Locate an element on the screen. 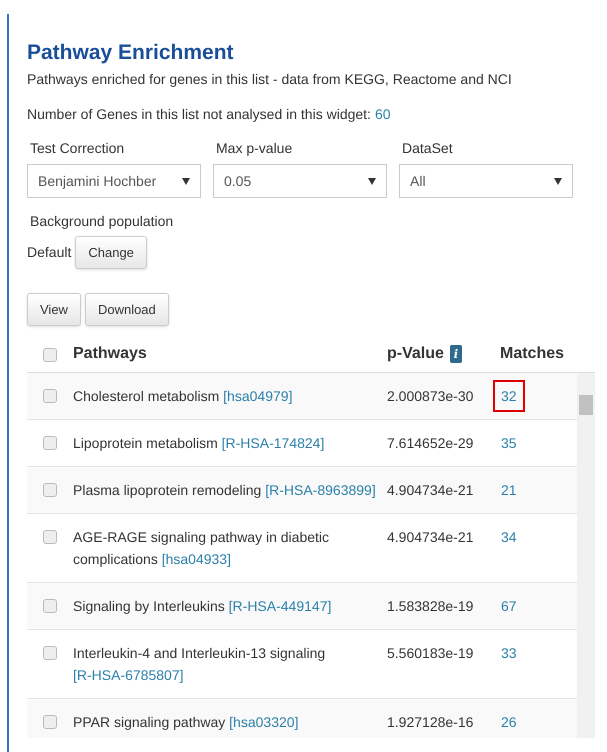 The width and height of the screenshot is (607, 752). pathway-name: Lipoprotein metabolism [R-HSA-174824] is located at coordinates (199, 443).